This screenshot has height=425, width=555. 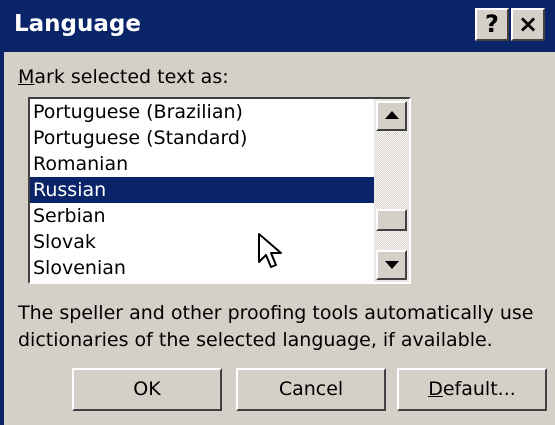 What do you see at coordinates (202, 164) in the screenshot?
I see `language-item: Romanian` at bounding box center [202, 164].